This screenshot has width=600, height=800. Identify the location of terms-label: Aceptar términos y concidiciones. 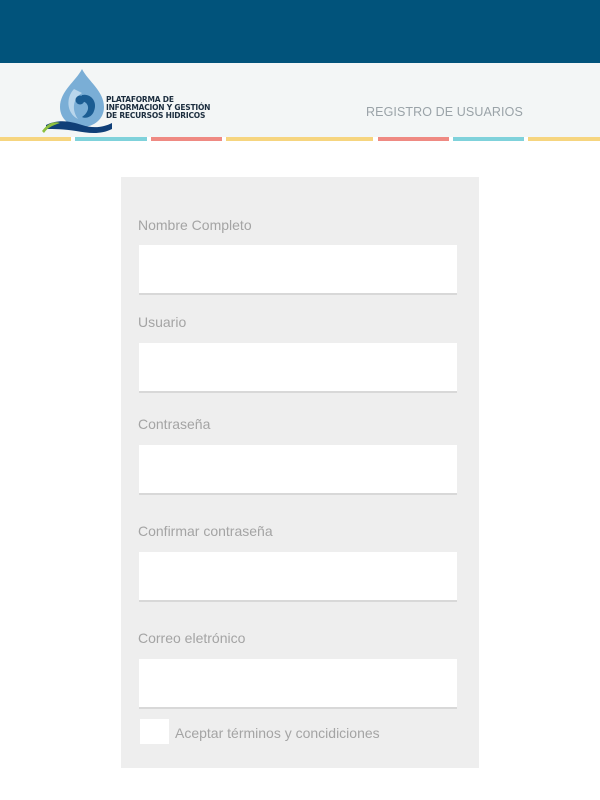
(277, 733).